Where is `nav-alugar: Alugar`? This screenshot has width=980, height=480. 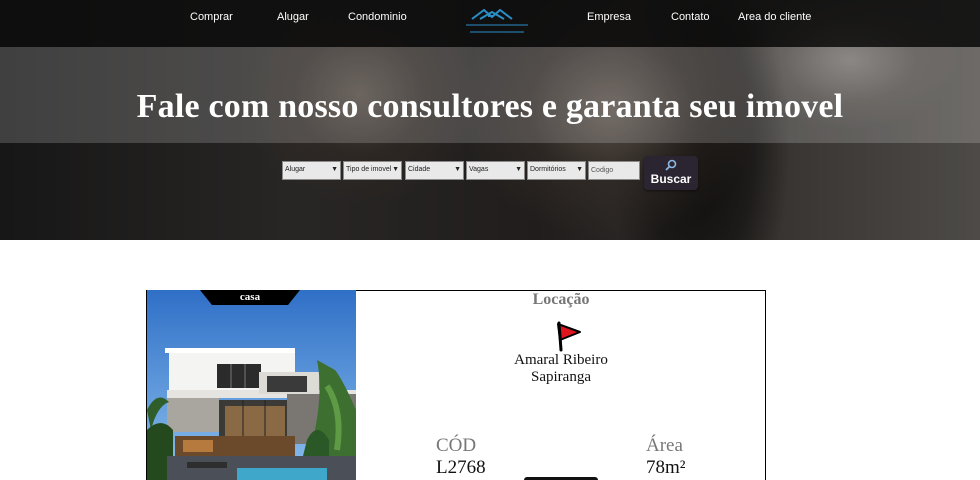
nav-alugar: Alugar is located at coordinates (293, 17).